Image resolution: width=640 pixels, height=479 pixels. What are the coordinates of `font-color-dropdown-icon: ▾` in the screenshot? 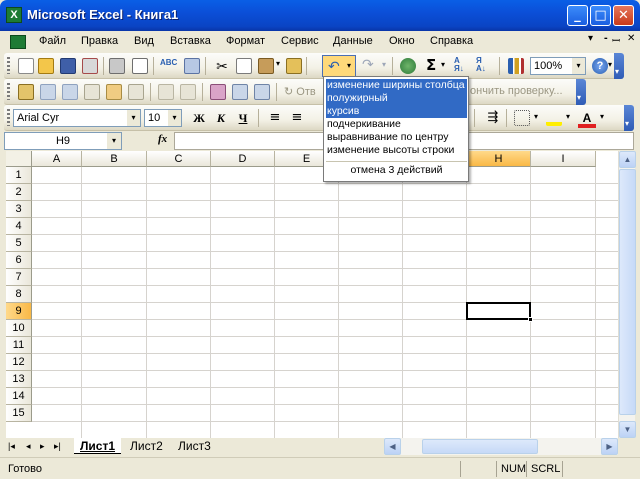 It's located at (602, 116).